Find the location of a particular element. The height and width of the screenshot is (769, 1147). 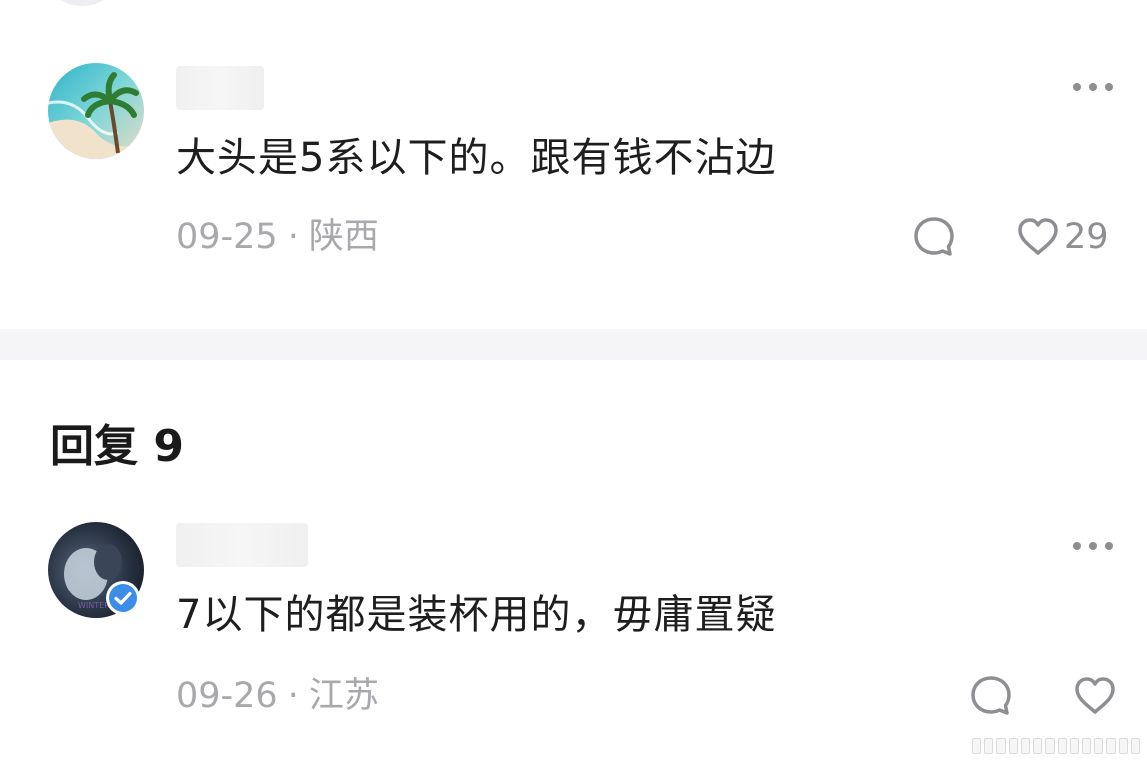

comment-meta: 09-26 · 江苏 is located at coordinates (277, 696).